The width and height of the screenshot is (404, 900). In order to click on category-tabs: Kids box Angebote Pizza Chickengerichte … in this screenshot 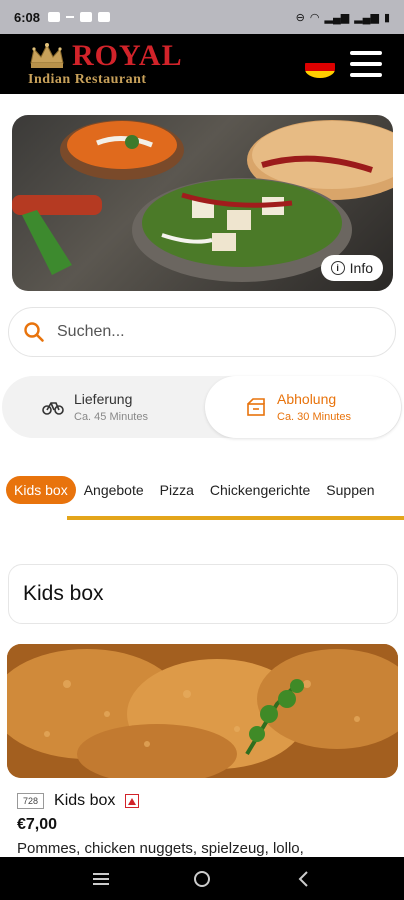, I will do `click(202, 498)`.